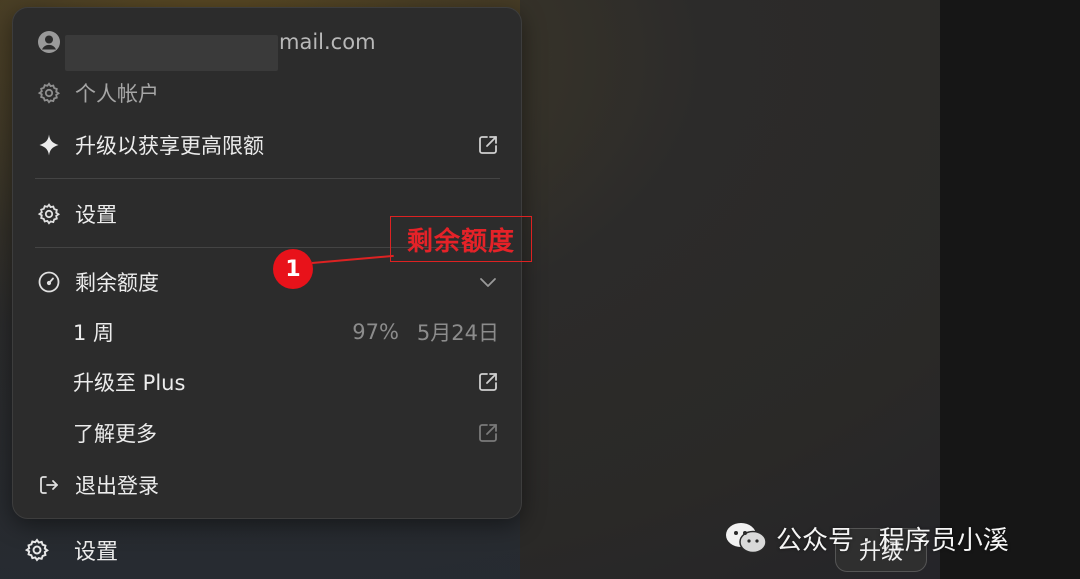 This screenshot has height=579, width=1080. What do you see at coordinates (129, 383) in the screenshot?
I see `menu-item-label: 升级至 Plus` at bounding box center [129, 383].